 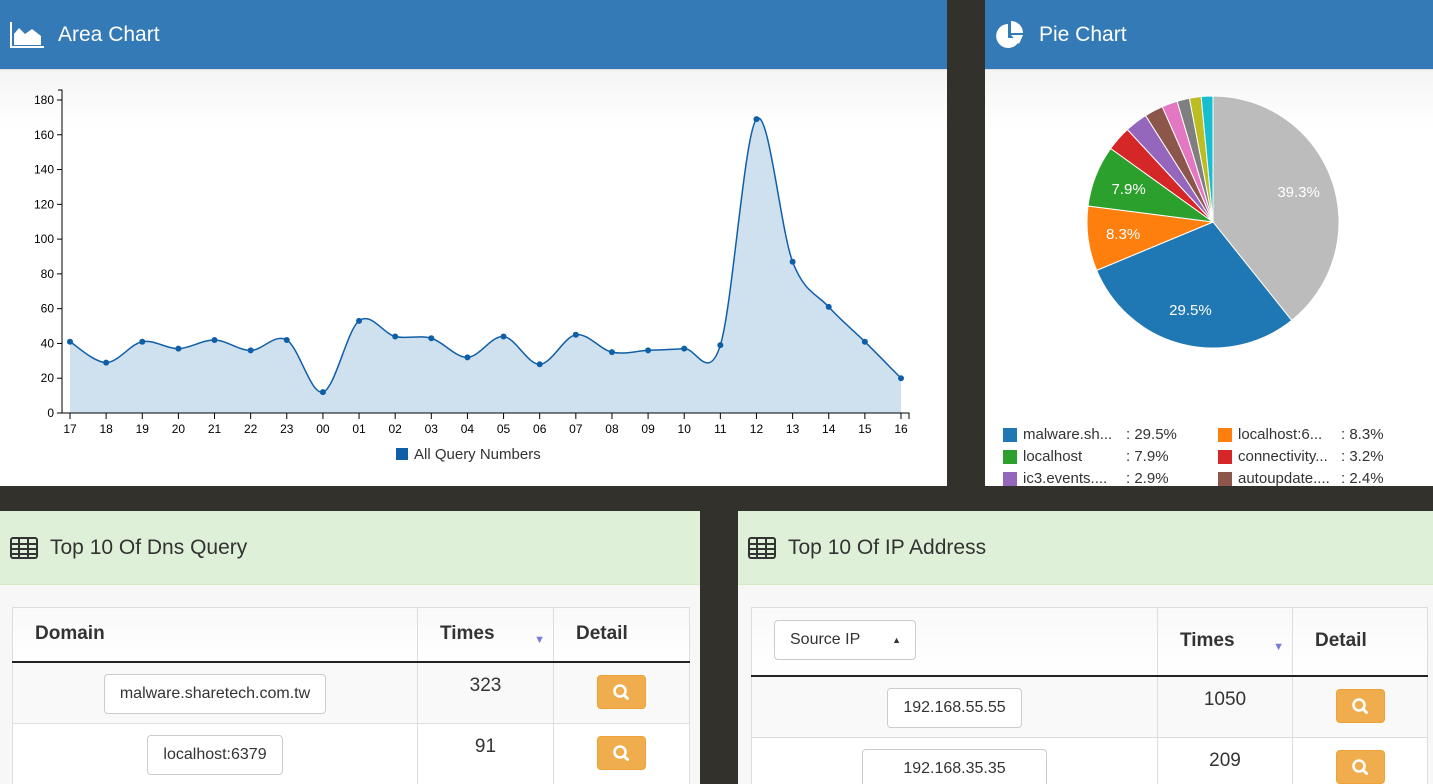 I want to click on y-tick-label: 20, so click(x=48, y=378).